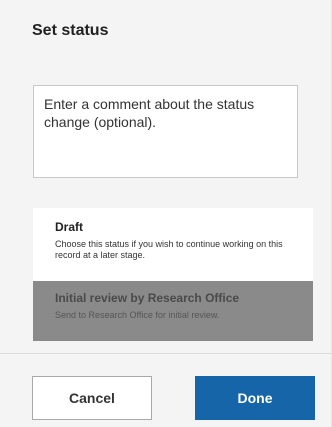 Image resolution: width=332 pixels, height=427 pixels. What do you see at coordinates (92, 398) in the screenshot?
I see `cancel-button: Cancel` at bounding box center [92, 398].